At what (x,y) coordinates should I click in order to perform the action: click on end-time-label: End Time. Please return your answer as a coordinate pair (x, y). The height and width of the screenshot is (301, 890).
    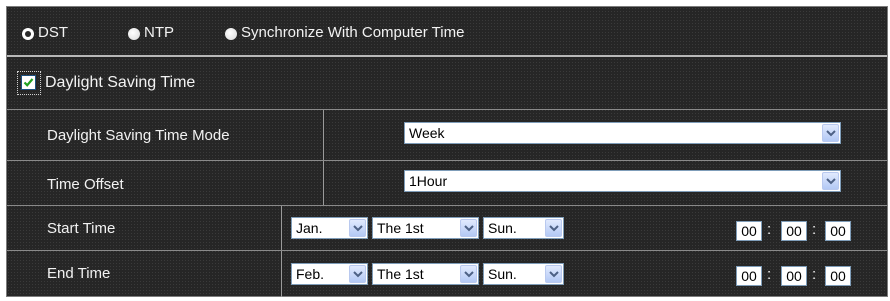
    Looking at the image, I should click on (79, 273).